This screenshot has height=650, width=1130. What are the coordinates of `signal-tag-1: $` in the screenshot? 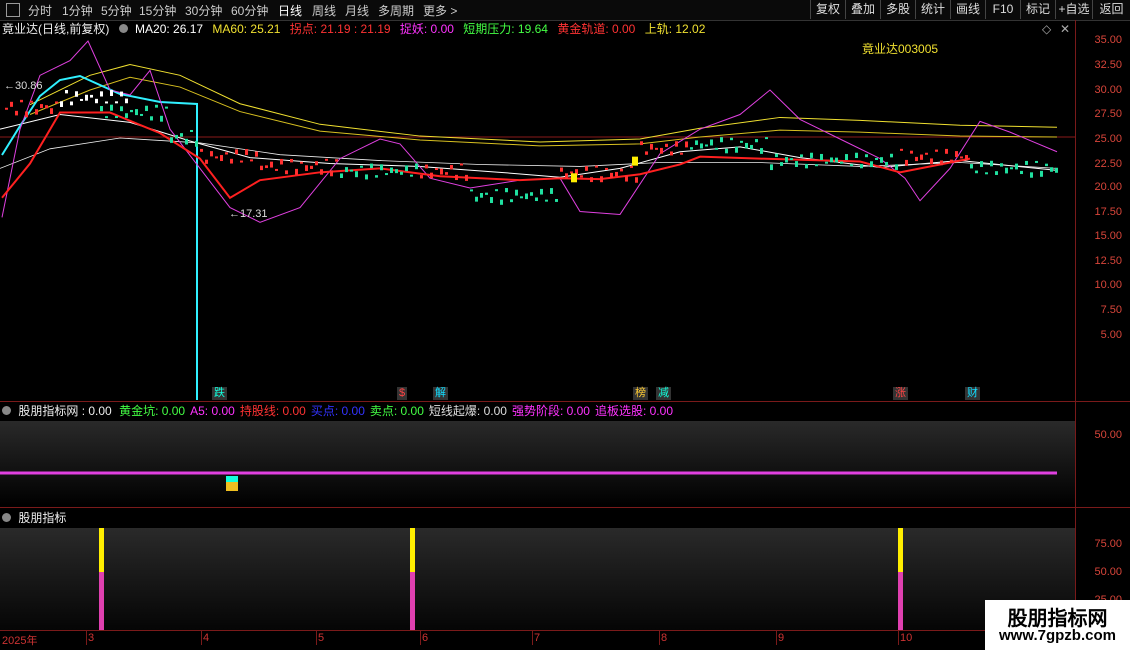 It's located at (402, 393).